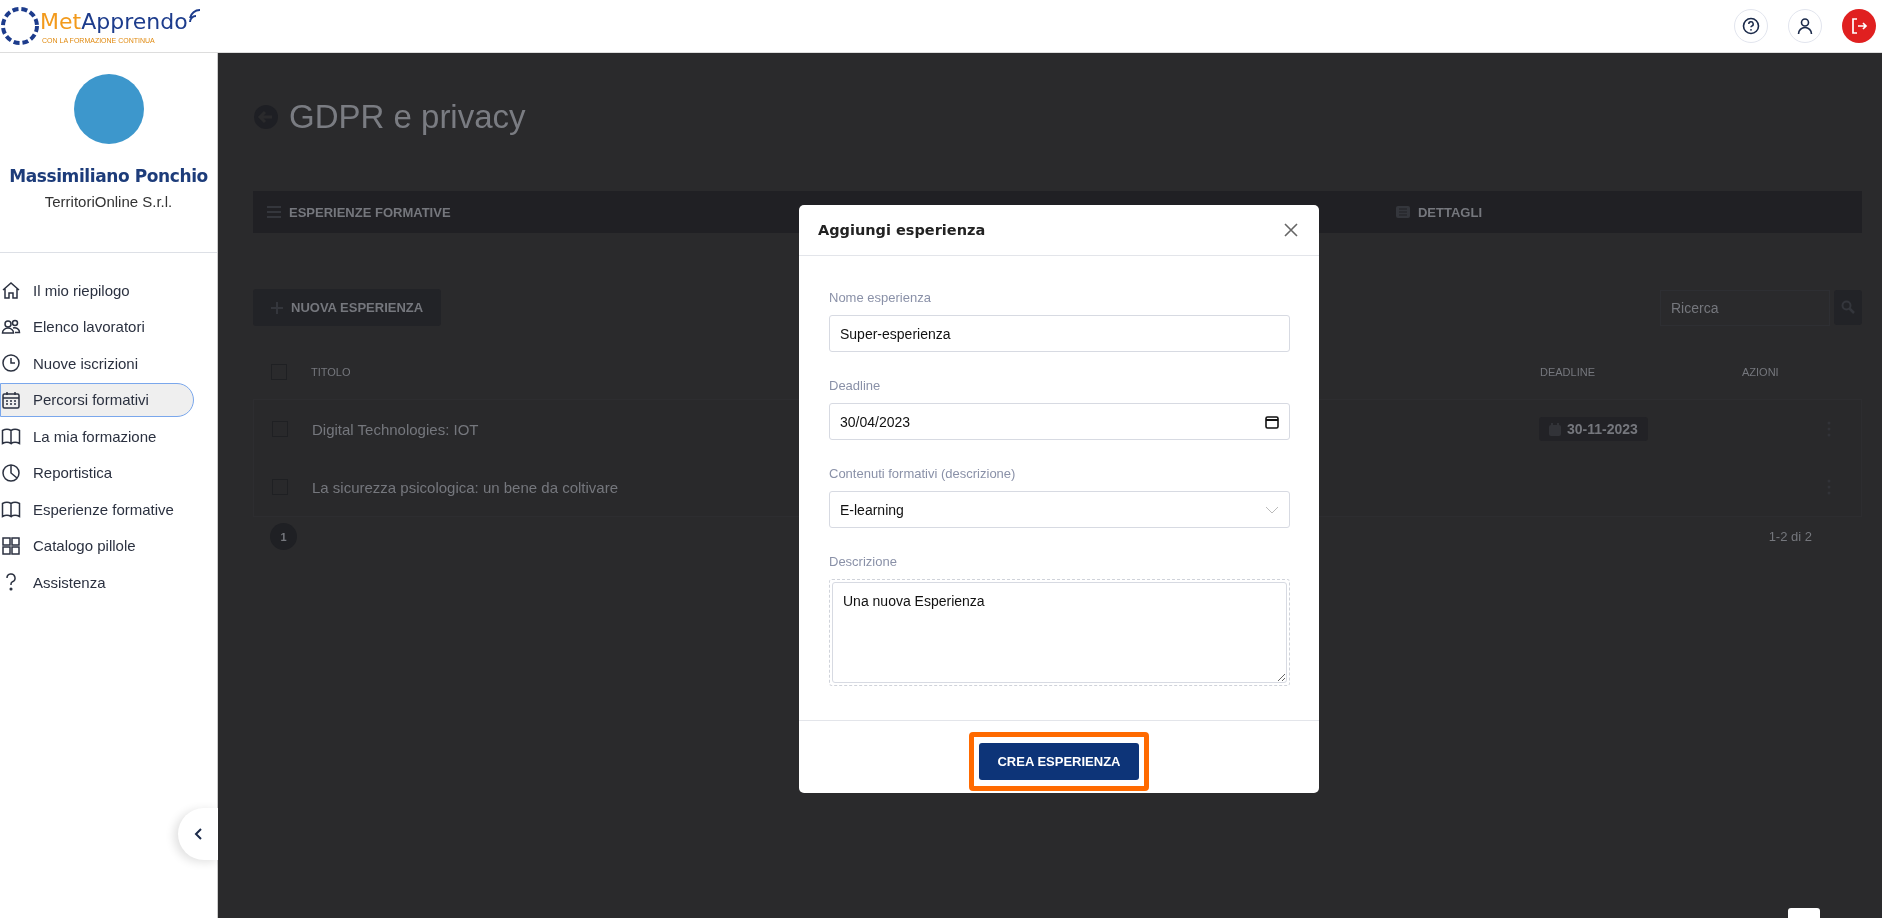  What do you see at coordinates (1059, 761) in the screenshot?
I see `create-experience-button: CREA ESPERIENZA` at bounding box center [1059, 761].